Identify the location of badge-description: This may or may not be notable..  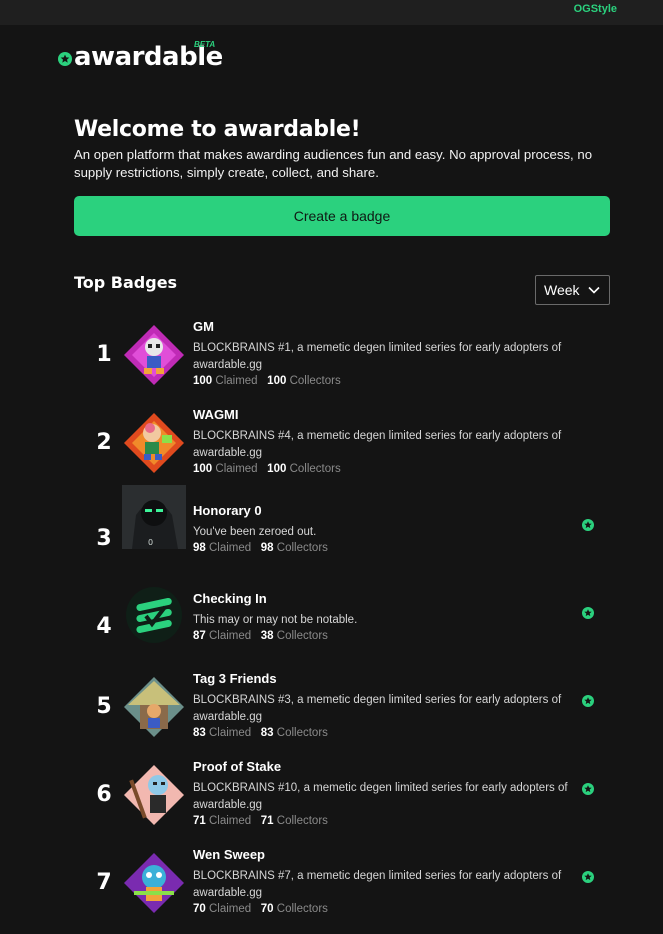
(275, 620).